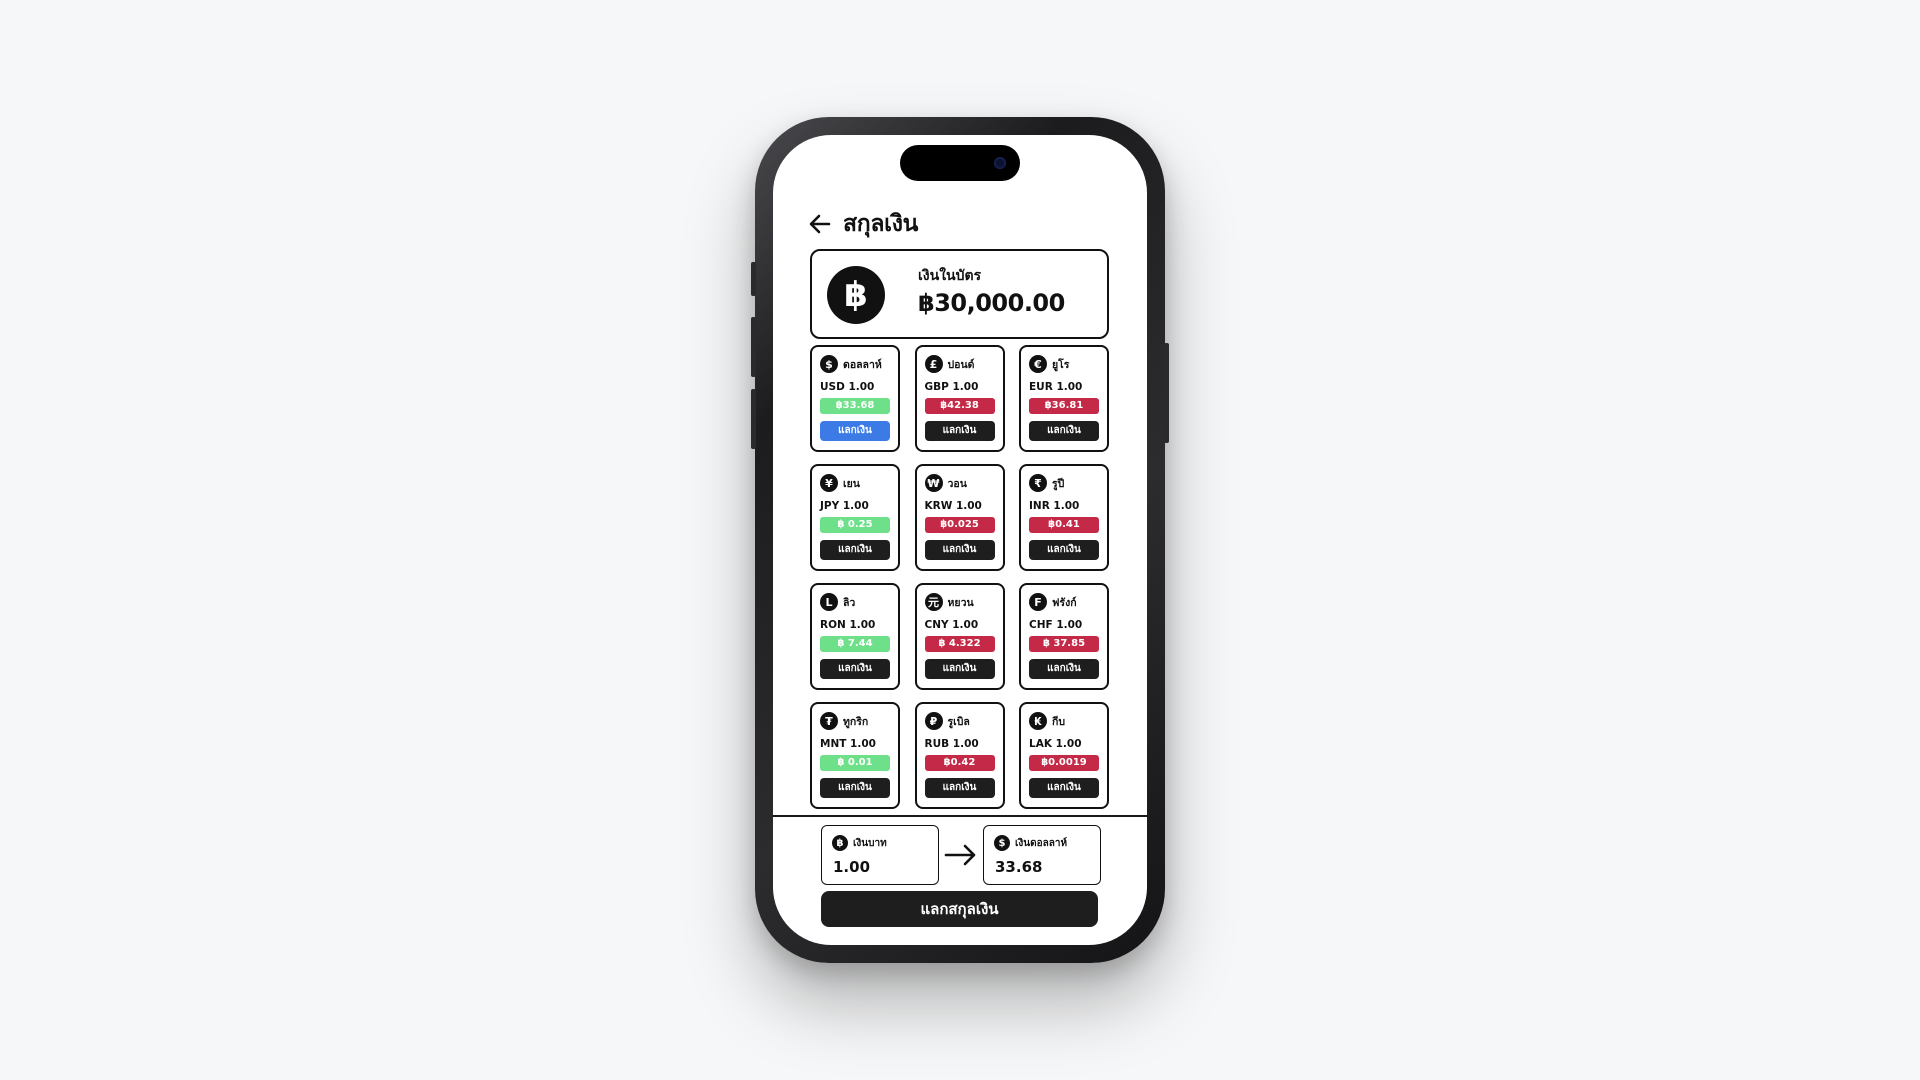 Image resolution: width=1920 pixels, height=1080 pixels. Describe the element at coordinates (1000, 163) in the screenshot. I see `camera-icon` at that location.